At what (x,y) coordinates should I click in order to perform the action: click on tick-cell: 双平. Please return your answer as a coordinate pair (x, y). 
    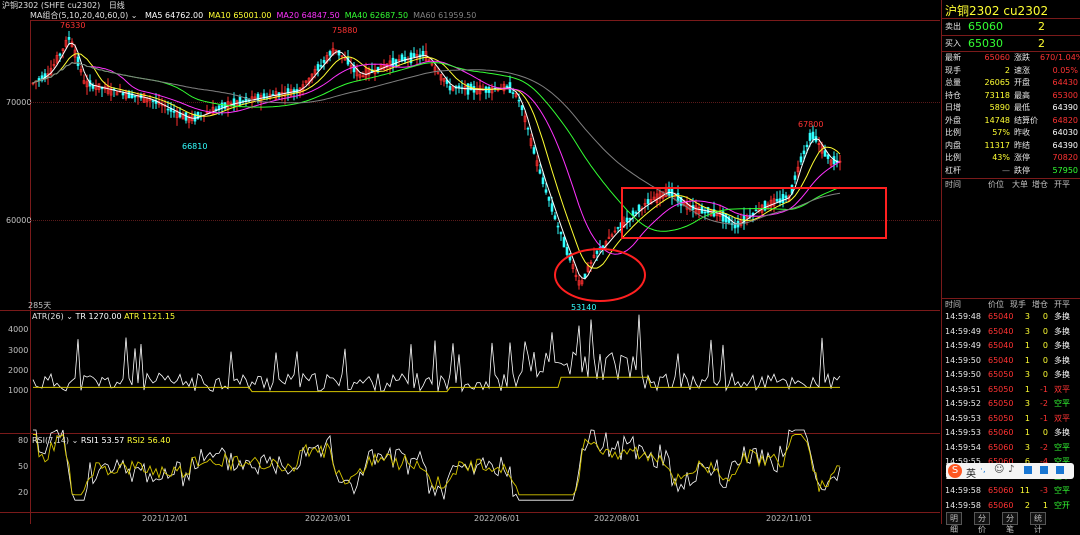
    Looking at the image, I should click on (1062, 389).